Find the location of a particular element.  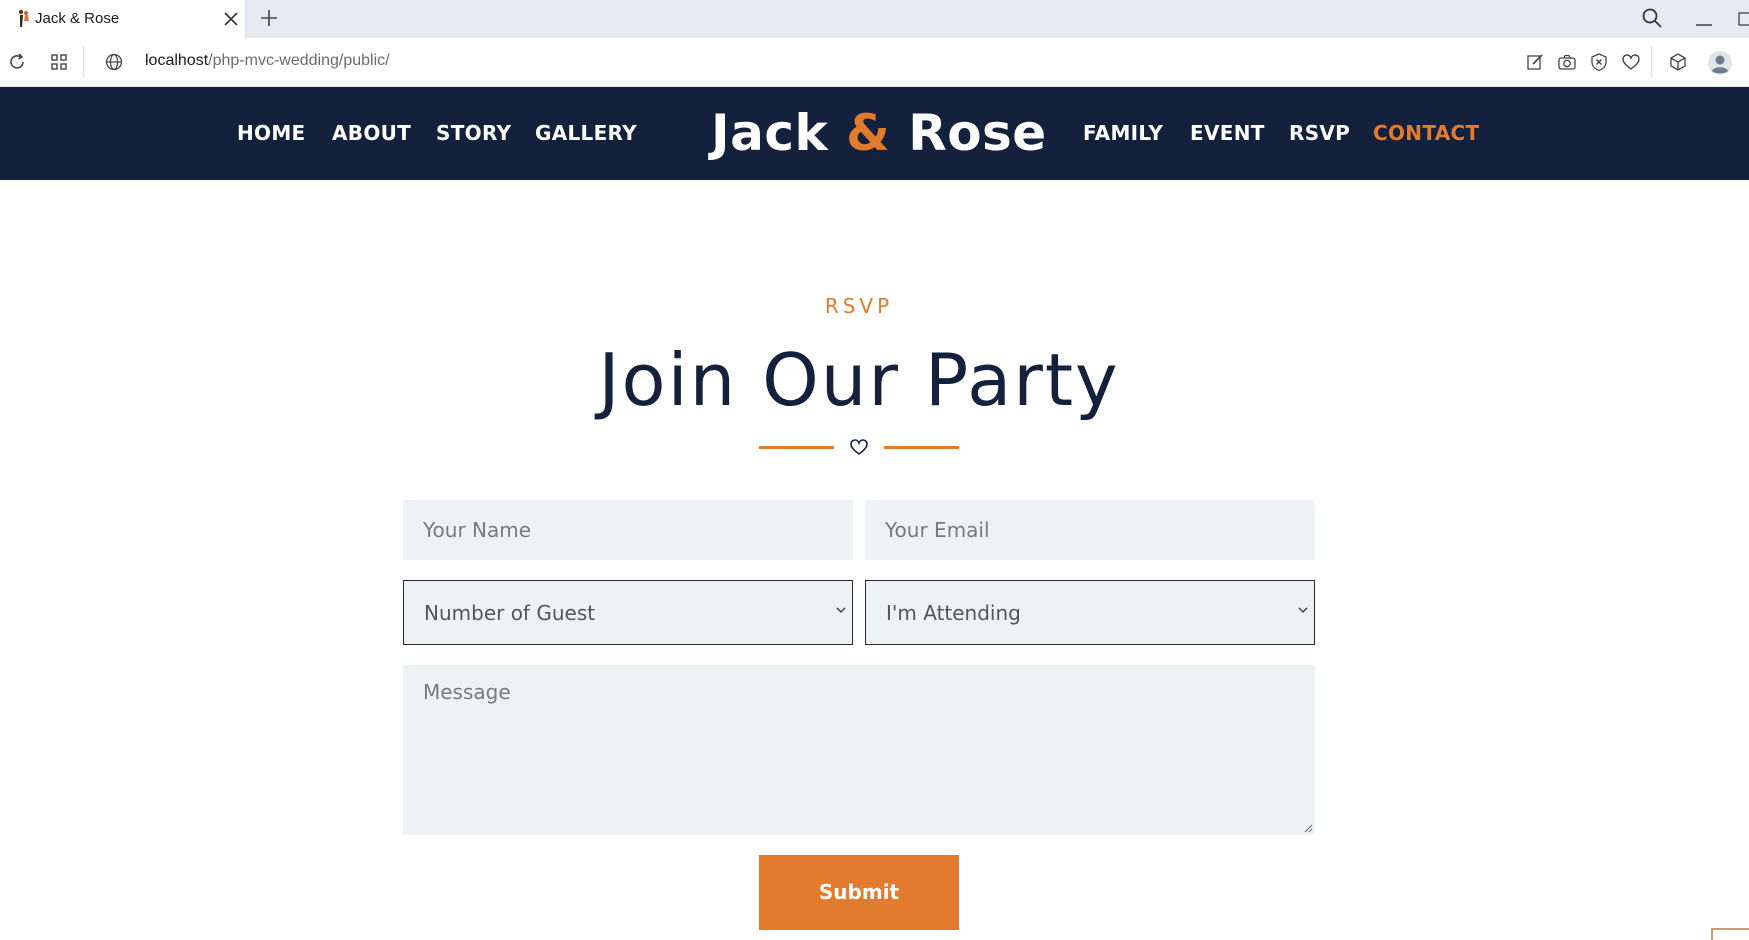

submit-label: Submit is located at coordinates (859, 892).